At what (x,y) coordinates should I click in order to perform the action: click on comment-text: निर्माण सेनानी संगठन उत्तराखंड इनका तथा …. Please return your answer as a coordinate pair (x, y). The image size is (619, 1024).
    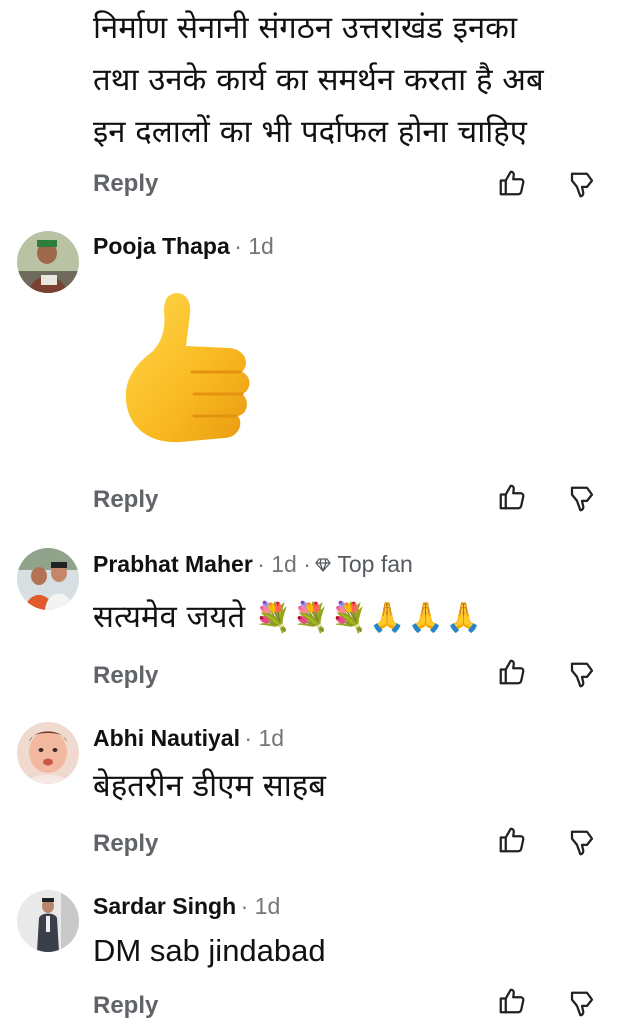
    Looking at the image, I should click on (318, 80).